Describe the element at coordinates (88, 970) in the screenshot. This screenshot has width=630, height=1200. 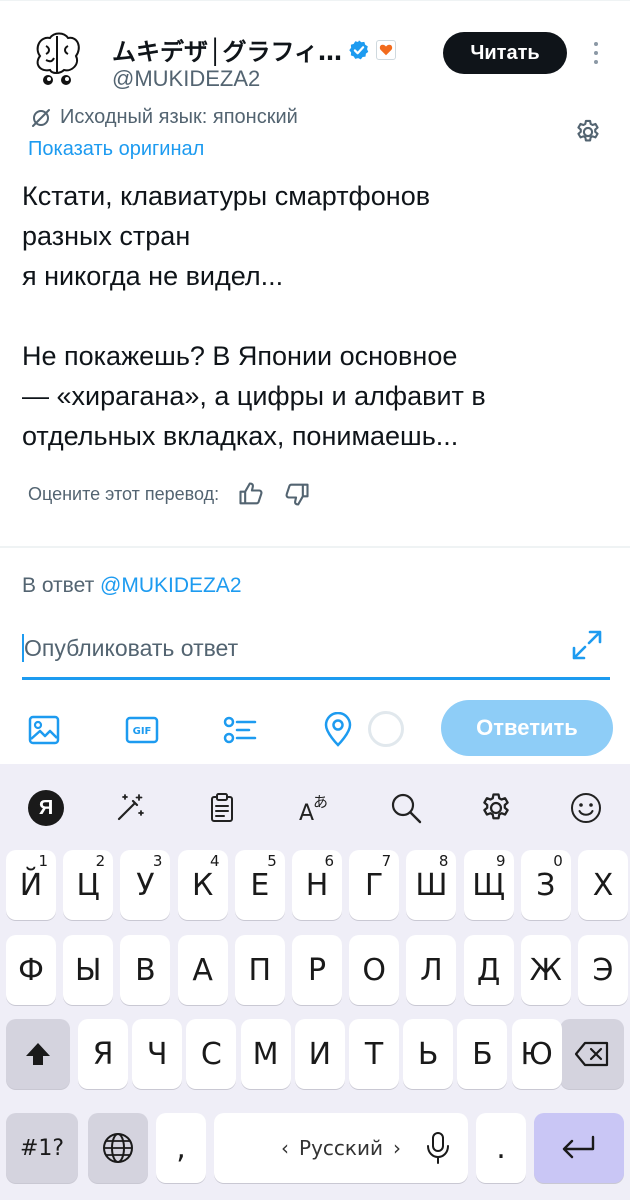
I see `key-letter: Ы` at that location.